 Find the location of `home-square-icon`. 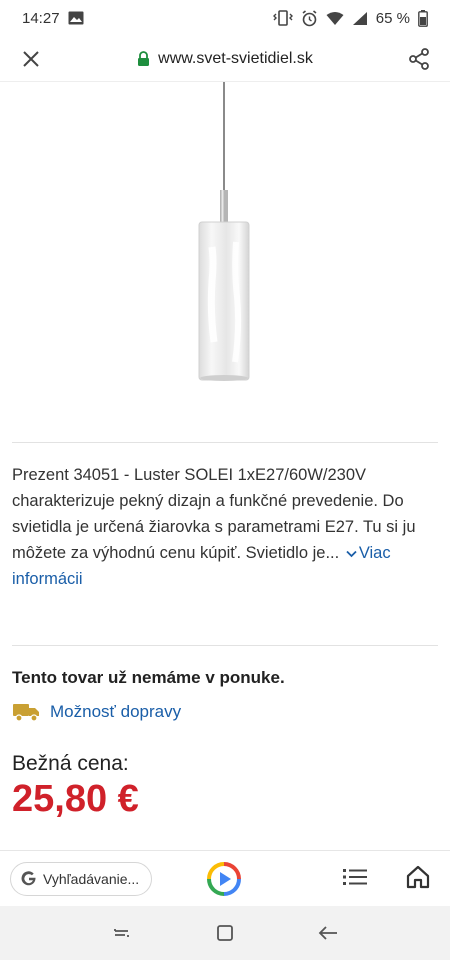

home-square-icon is located at coordinates (225, 933).